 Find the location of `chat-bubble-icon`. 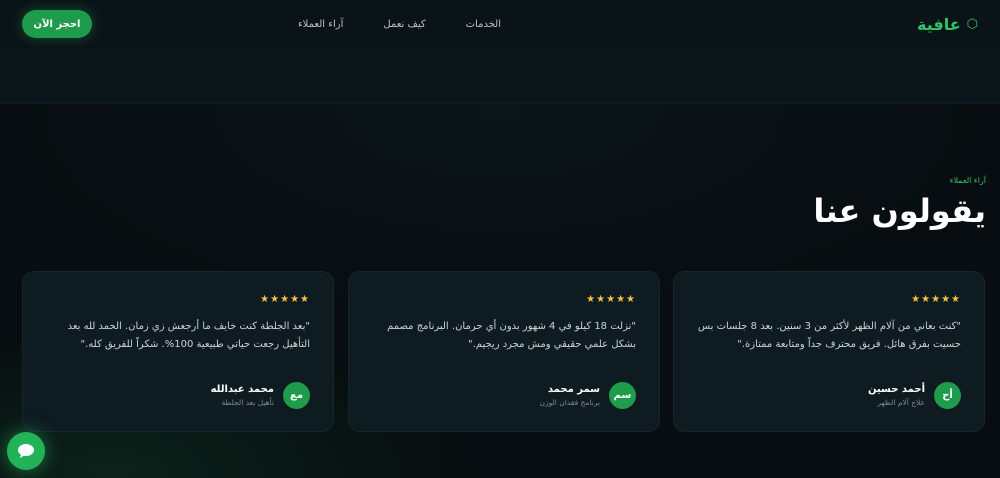

chat-bubble-icon is located at coordinates (26, 451).